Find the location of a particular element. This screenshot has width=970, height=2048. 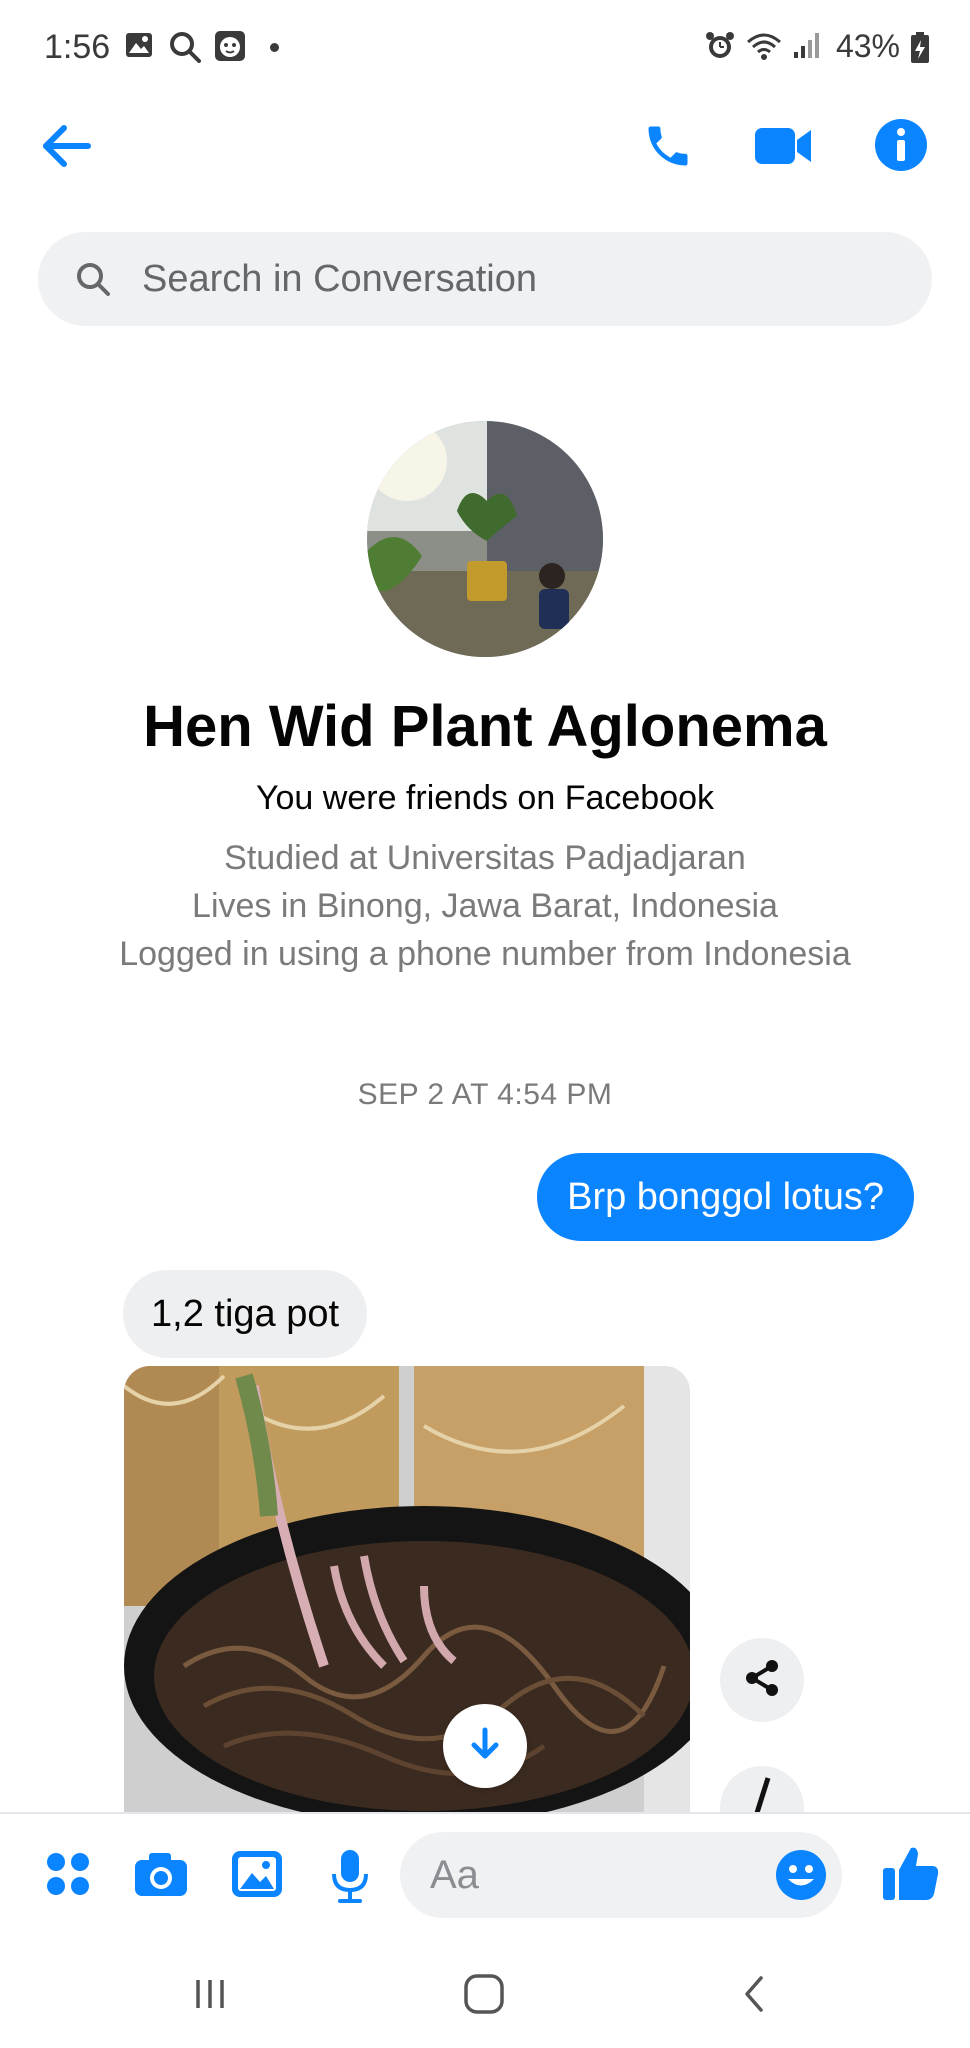

thumbs-up-icon is located at coordinates (911, 1875).